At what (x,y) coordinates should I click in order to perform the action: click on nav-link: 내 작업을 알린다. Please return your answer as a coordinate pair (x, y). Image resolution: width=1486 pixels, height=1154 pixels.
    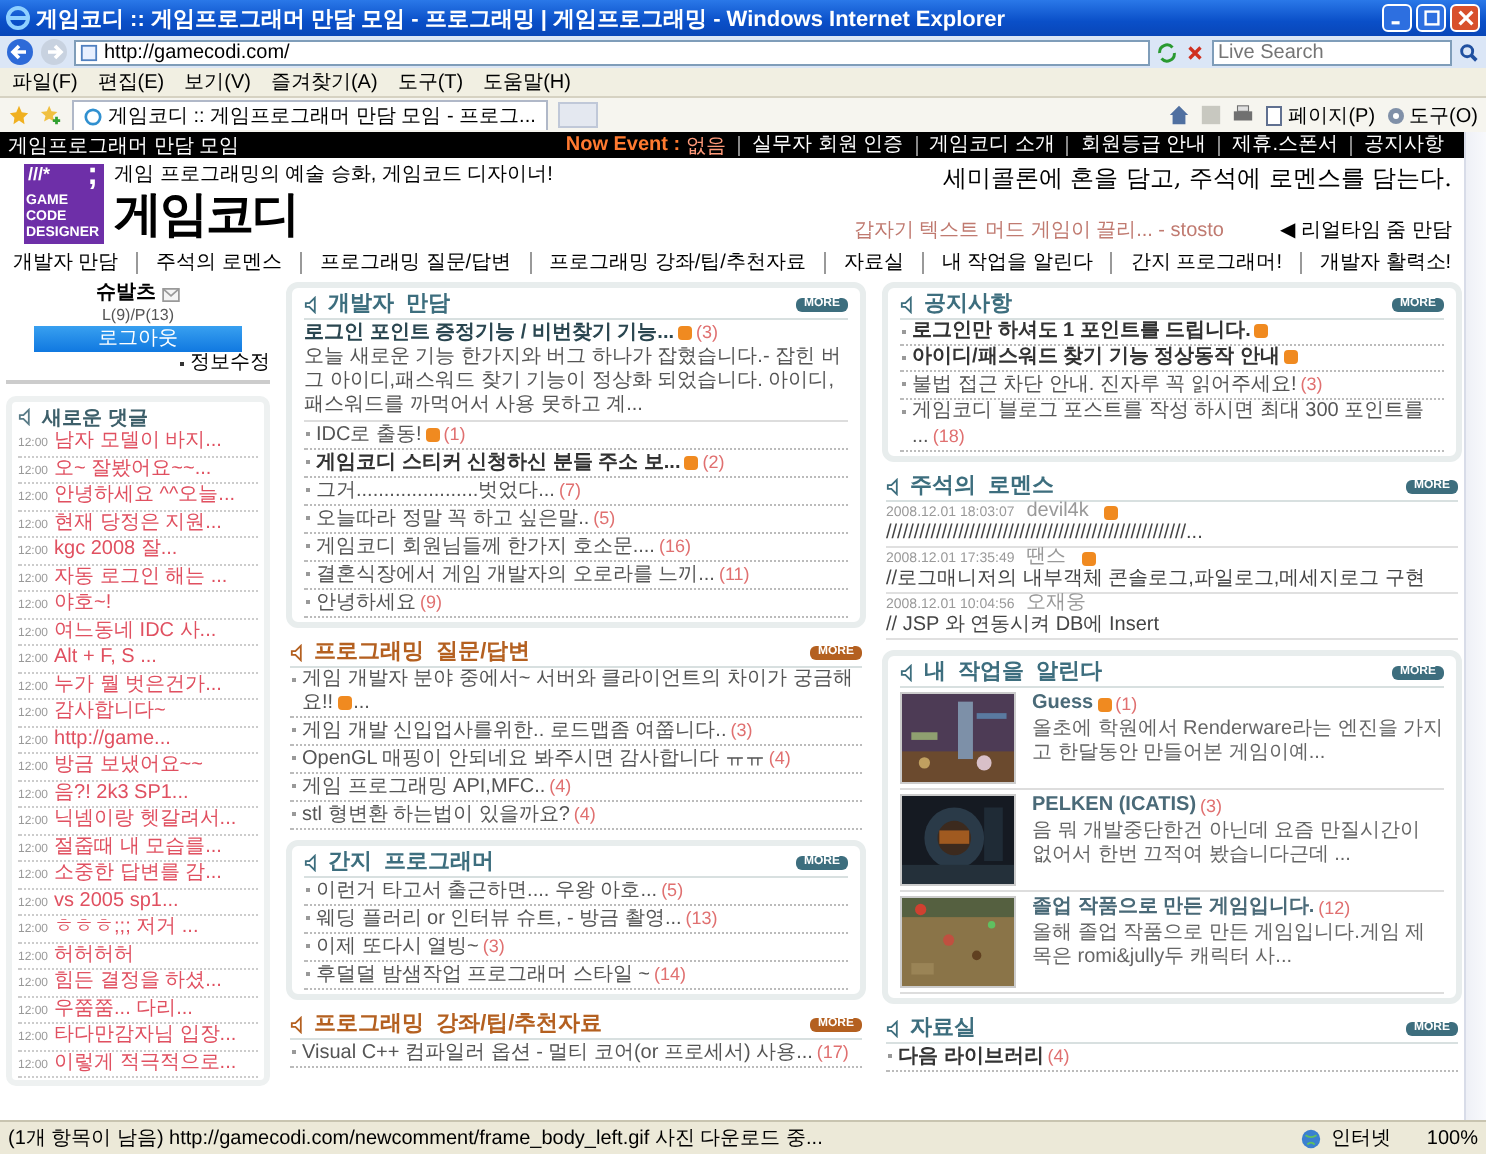
    Looking at the image, I should click on (1016, 263).